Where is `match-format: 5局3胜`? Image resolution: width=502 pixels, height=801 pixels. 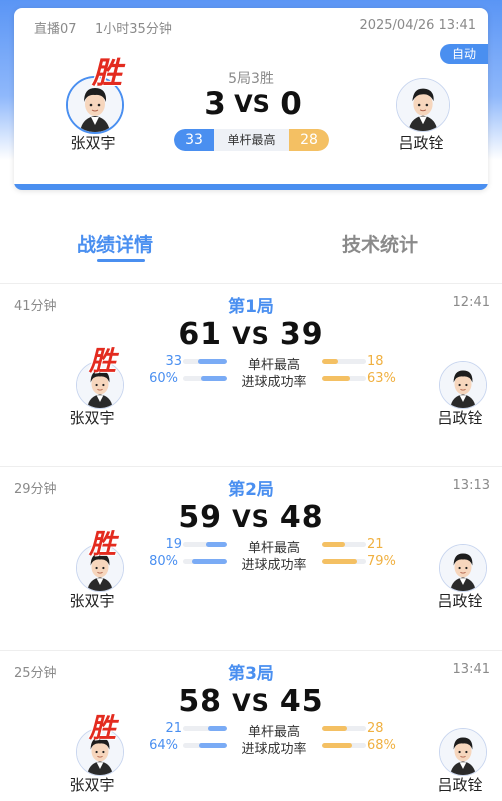
match-format: 5局3胜 is located at coordinates (251, 79).